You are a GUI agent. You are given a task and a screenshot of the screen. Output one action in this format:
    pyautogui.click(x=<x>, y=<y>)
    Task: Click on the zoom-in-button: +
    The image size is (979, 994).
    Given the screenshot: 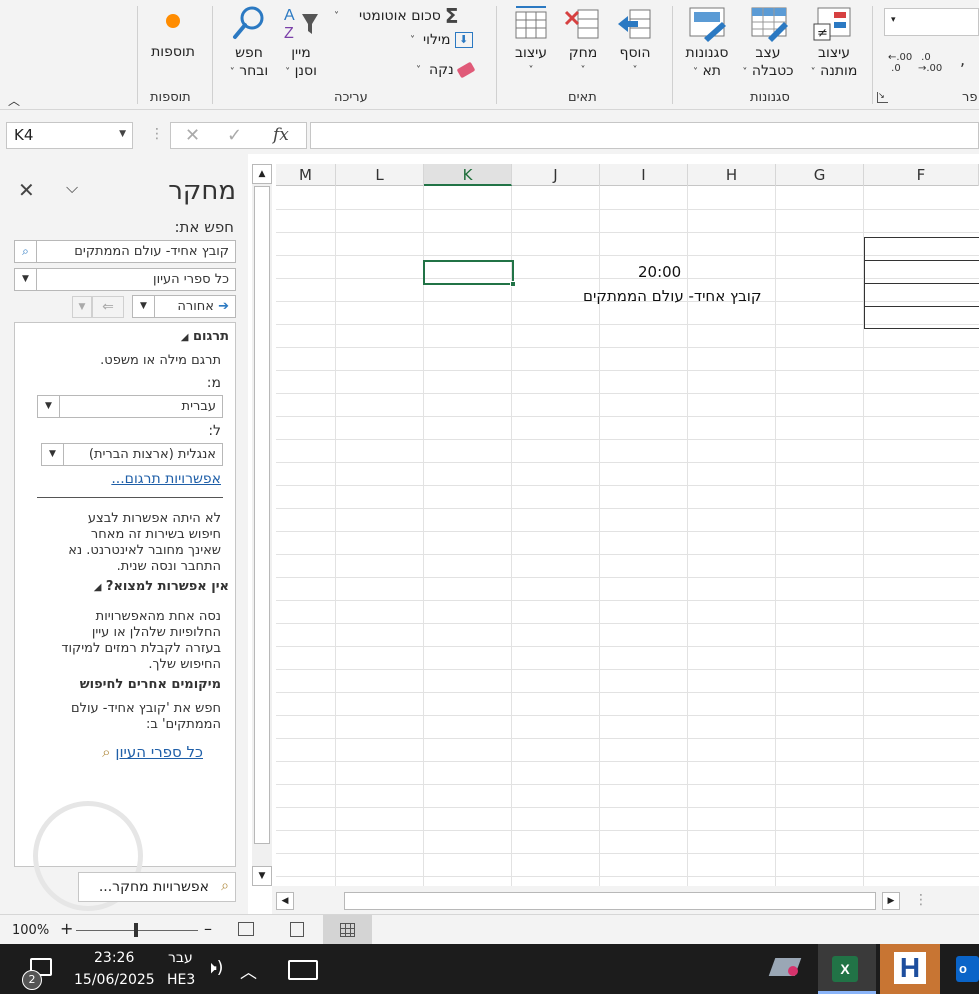 What is the action you would take?
    pyautogui.click(x=66, y=928)
    